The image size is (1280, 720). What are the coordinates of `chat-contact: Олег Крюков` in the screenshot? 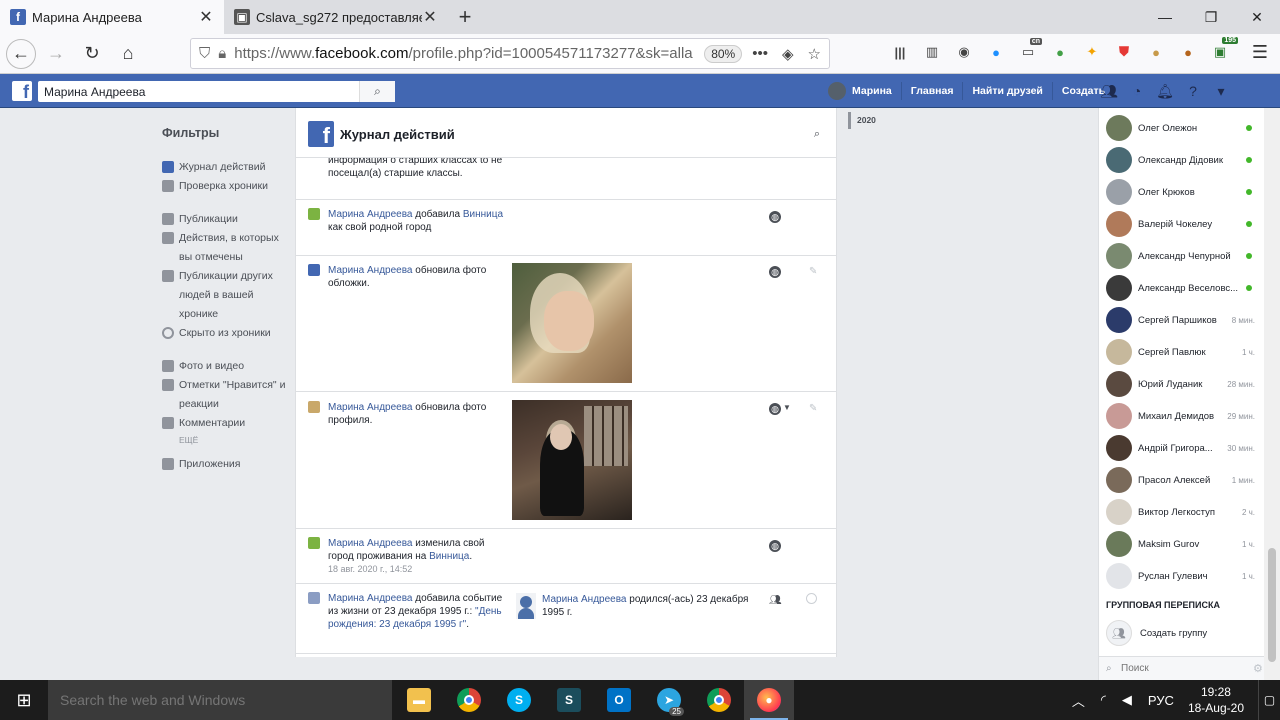 It's located at (1182, 192).